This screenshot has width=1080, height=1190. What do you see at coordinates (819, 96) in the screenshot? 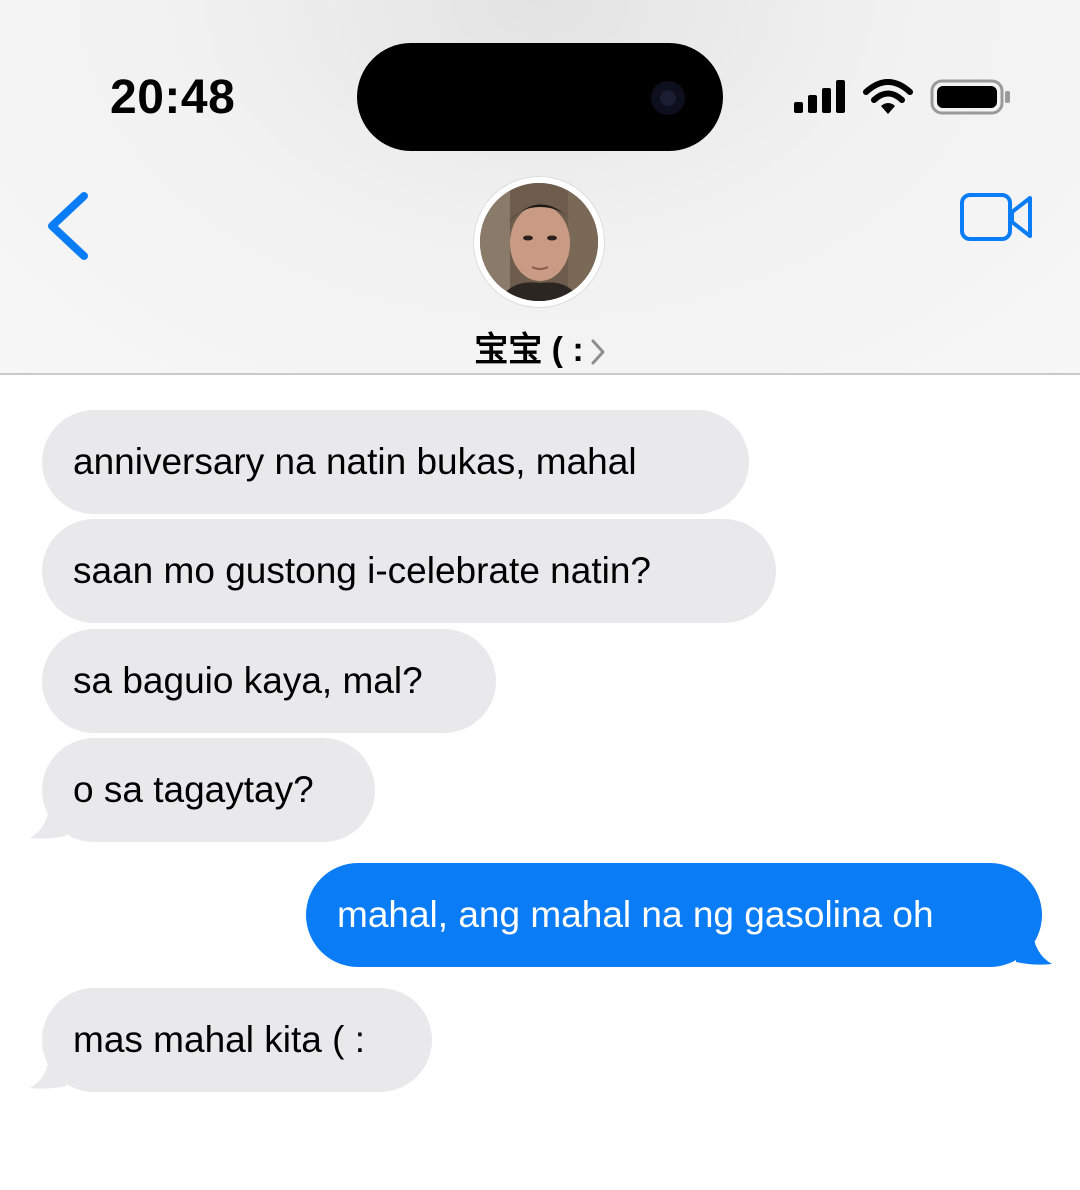
I see `signal-icon` at bounding box center [819, 96].